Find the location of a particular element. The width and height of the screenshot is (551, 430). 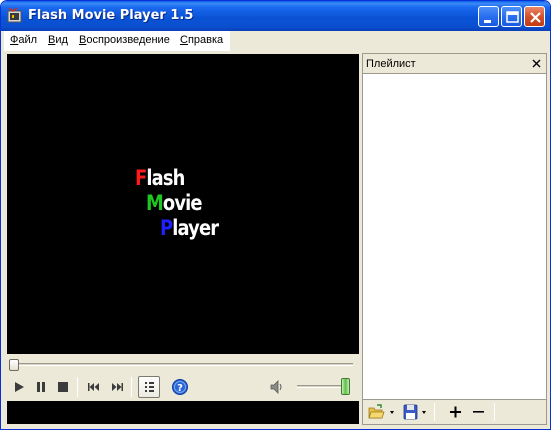

open-file-button is located at coordinates (381, 412).